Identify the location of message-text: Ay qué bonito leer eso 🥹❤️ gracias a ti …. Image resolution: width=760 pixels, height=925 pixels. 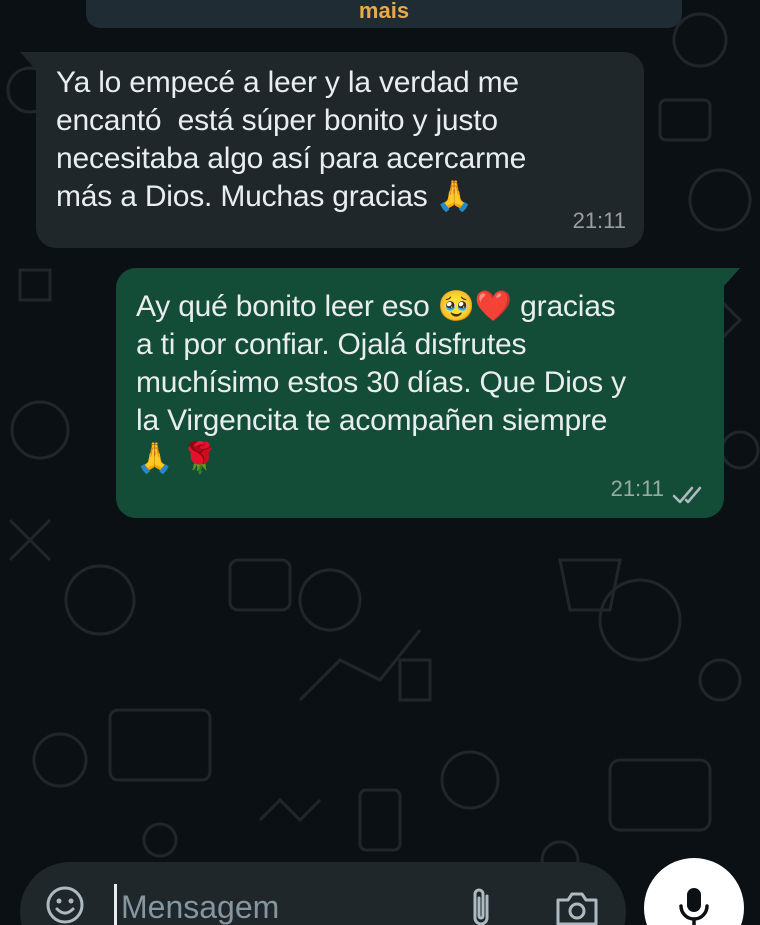
(381, 382).